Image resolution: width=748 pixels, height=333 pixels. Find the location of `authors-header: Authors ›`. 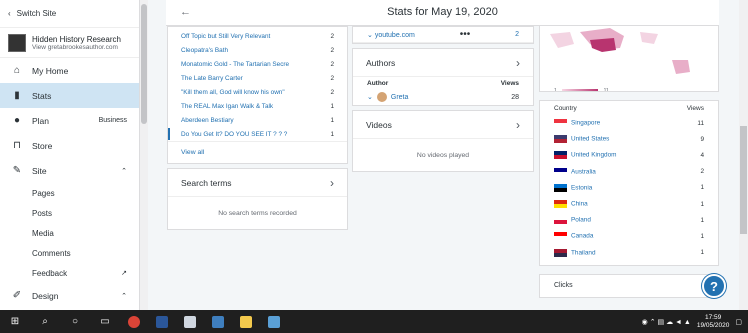

authors-header: Authors › is located at coordinates (443, 63).